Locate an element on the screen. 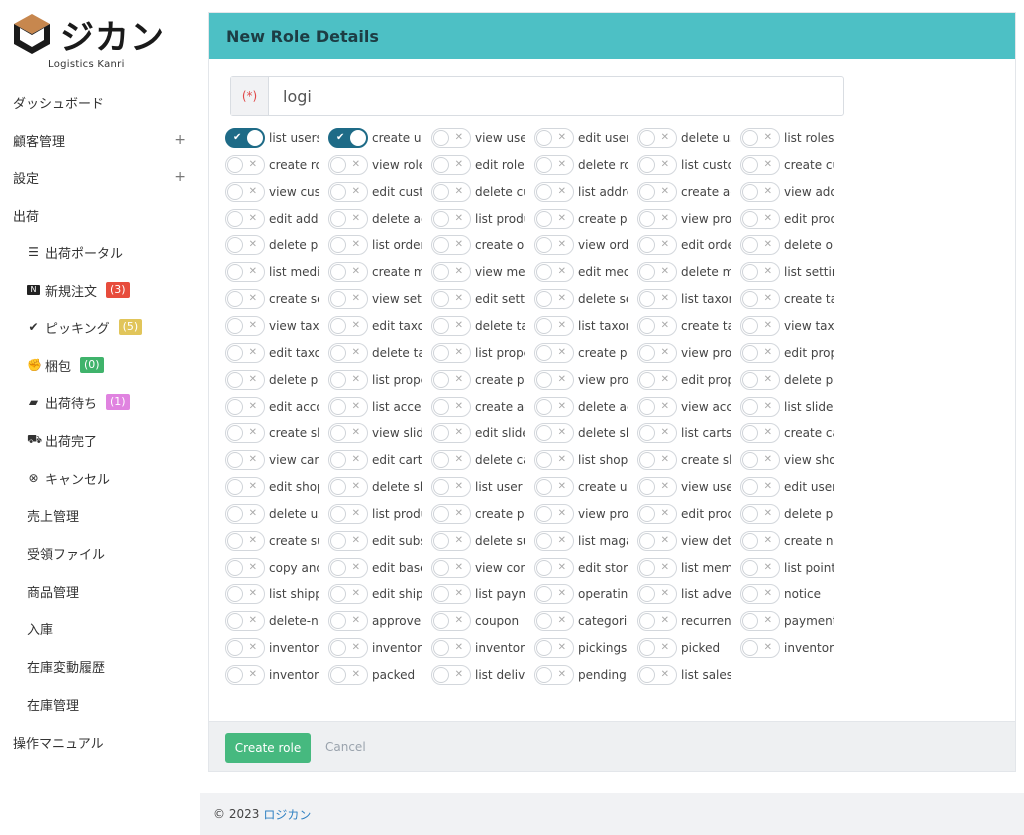 The height and width of the screenshot is (835, 1024). permission-toggle-item: ✕ list advertisements is located at coordinates (687, 594).